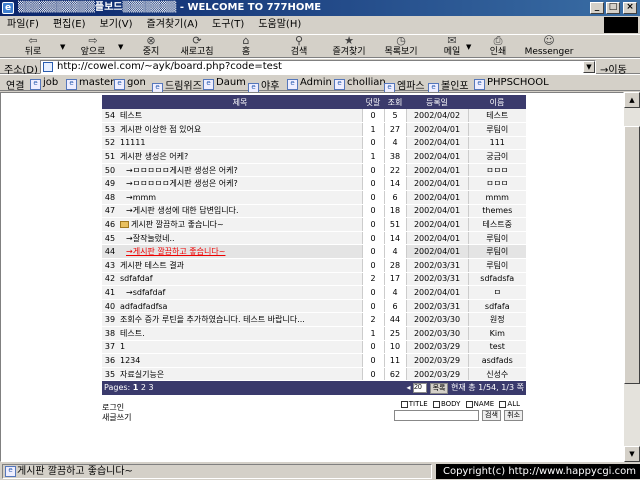  What do you see at coordinates (69, 25) in the screenshot?
I see `menu-edit: 편집(E)` at bounding box center [69, 25].